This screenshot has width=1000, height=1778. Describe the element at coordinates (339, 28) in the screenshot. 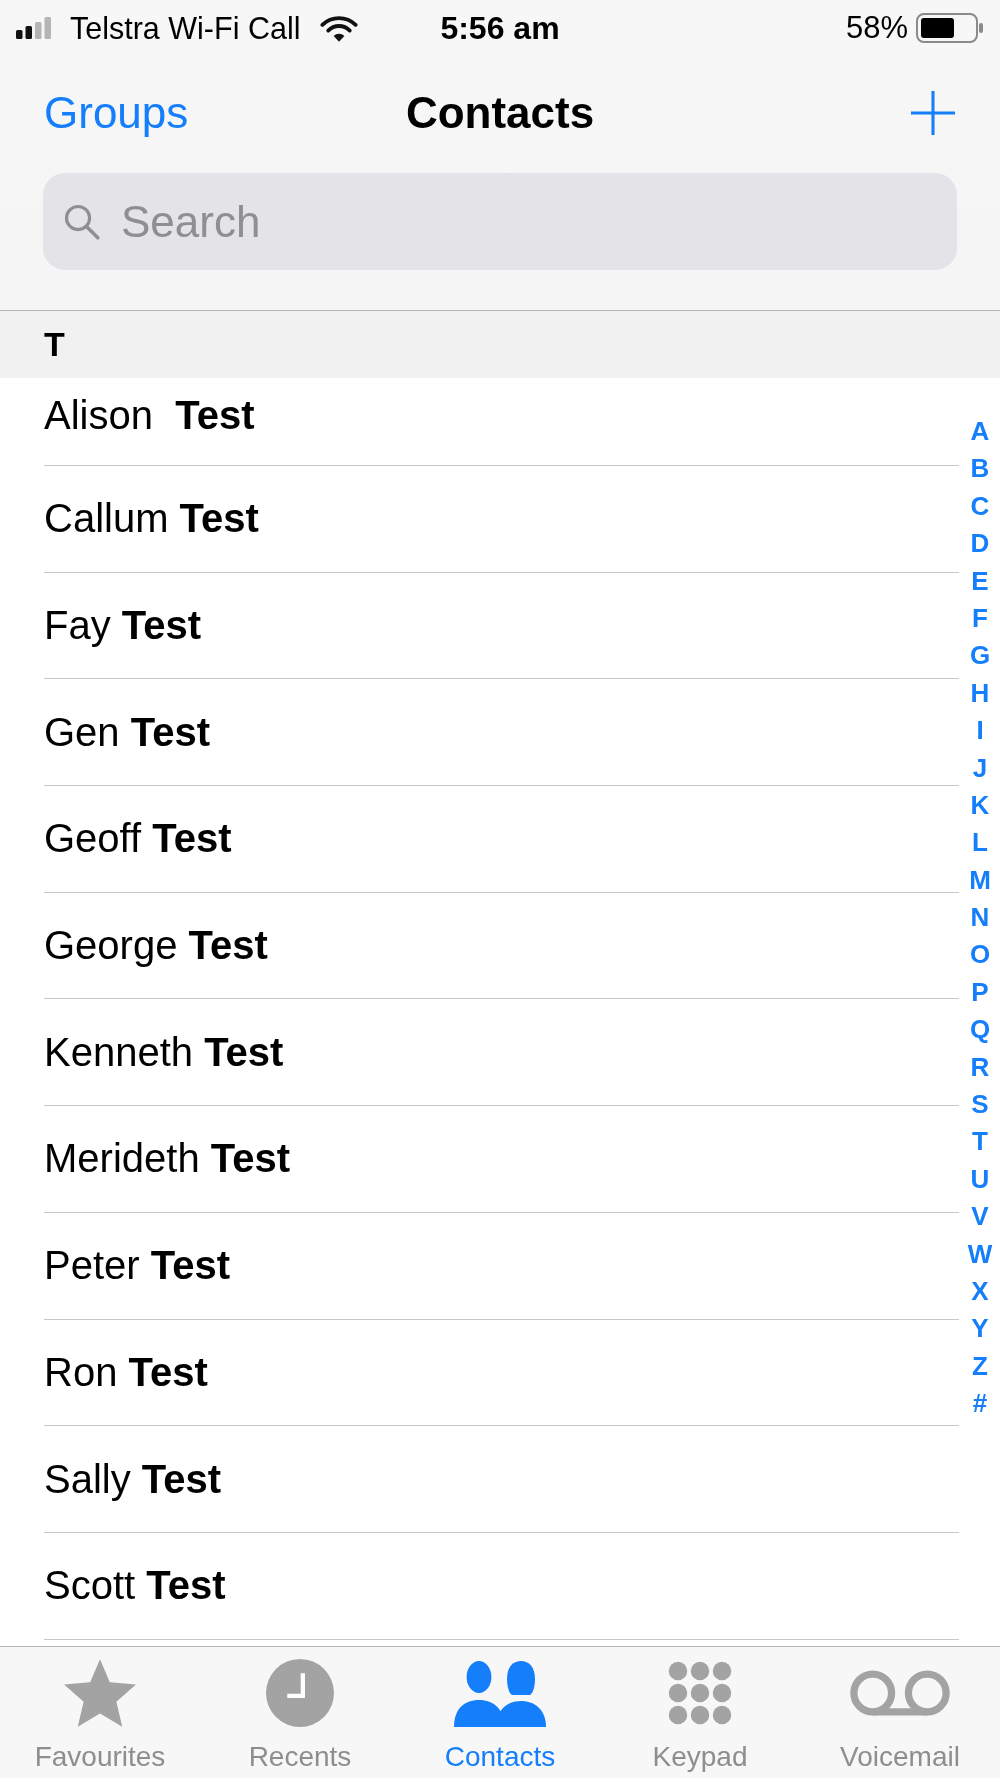

I see `wifi-icon` at that location.